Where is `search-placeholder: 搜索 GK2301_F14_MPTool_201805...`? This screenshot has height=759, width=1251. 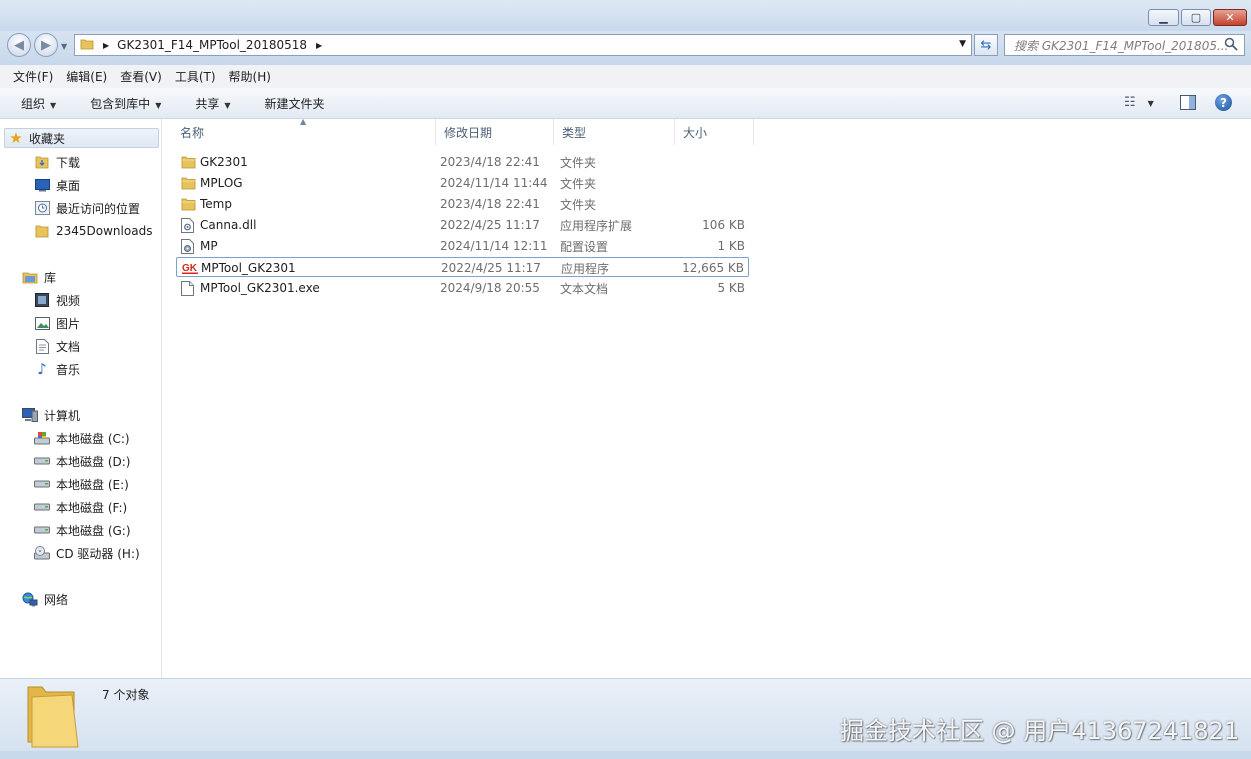 search-placeholder: 搜索 GK2301_F14_MPTool_201805... is located at coordinates (1121, 45).